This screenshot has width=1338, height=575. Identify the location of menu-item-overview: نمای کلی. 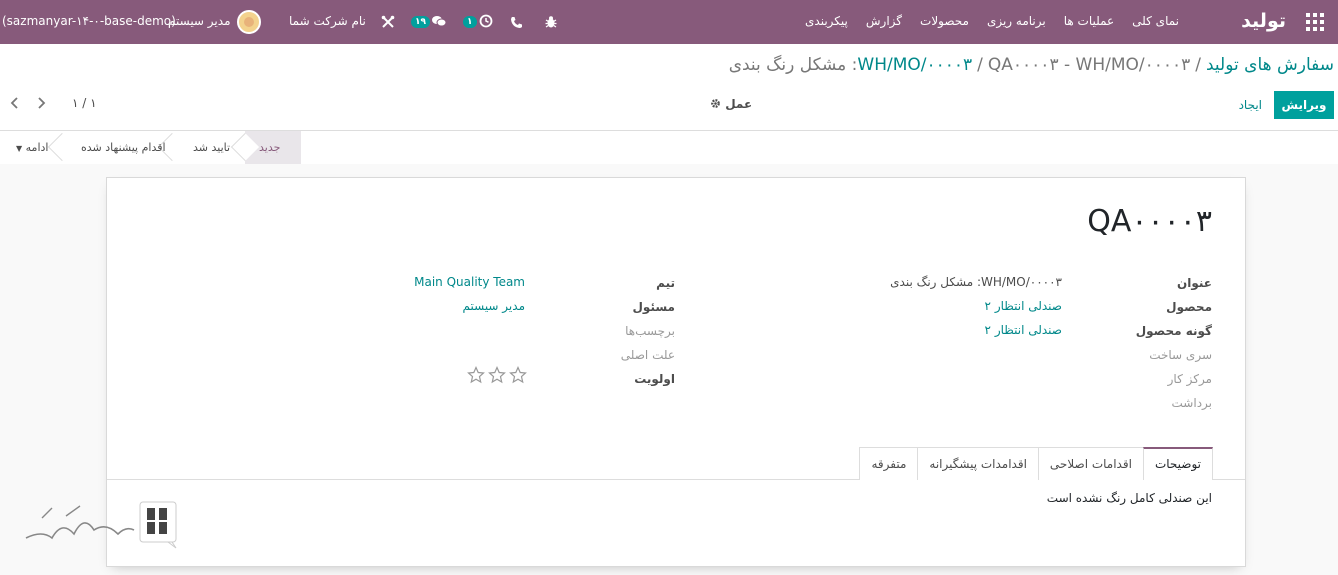
(1155, 22).